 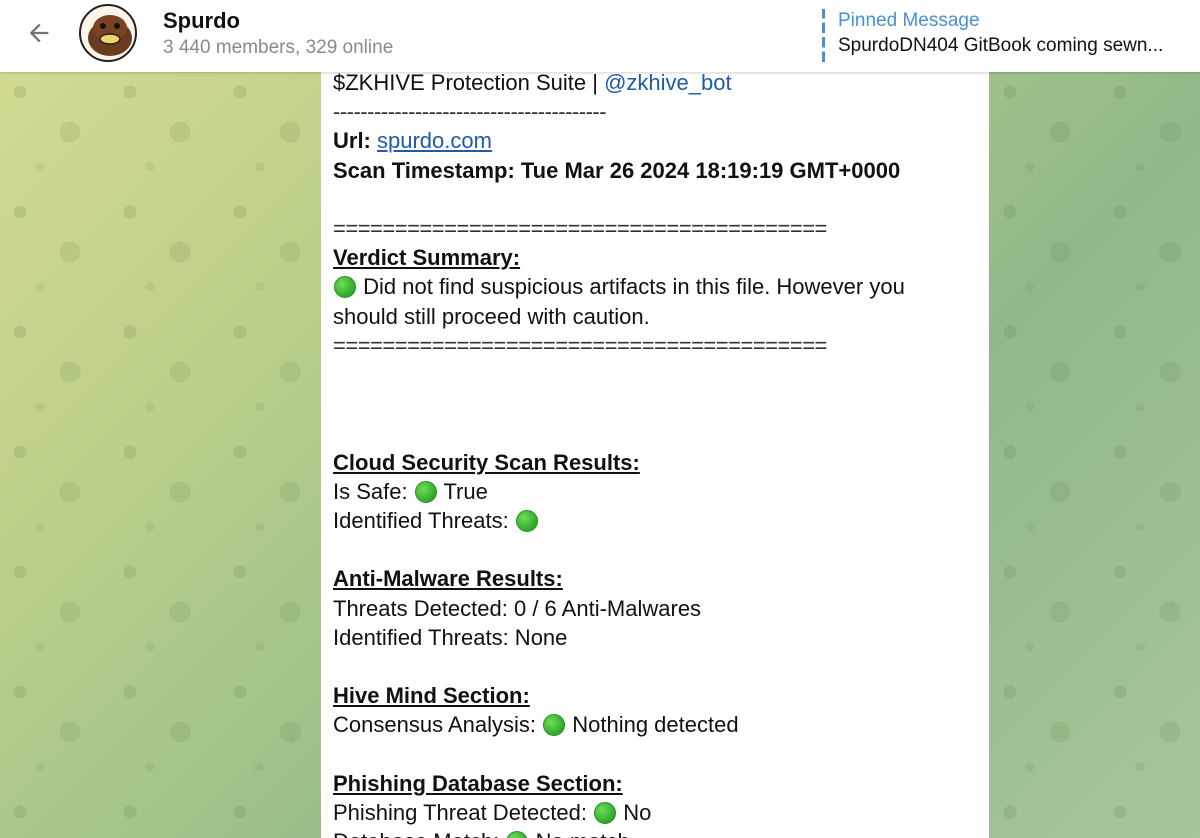 What do you see at coordinates (465, 491) in the screenshot?
I see `is-safe-value: True` at bounding box center [465, 491].